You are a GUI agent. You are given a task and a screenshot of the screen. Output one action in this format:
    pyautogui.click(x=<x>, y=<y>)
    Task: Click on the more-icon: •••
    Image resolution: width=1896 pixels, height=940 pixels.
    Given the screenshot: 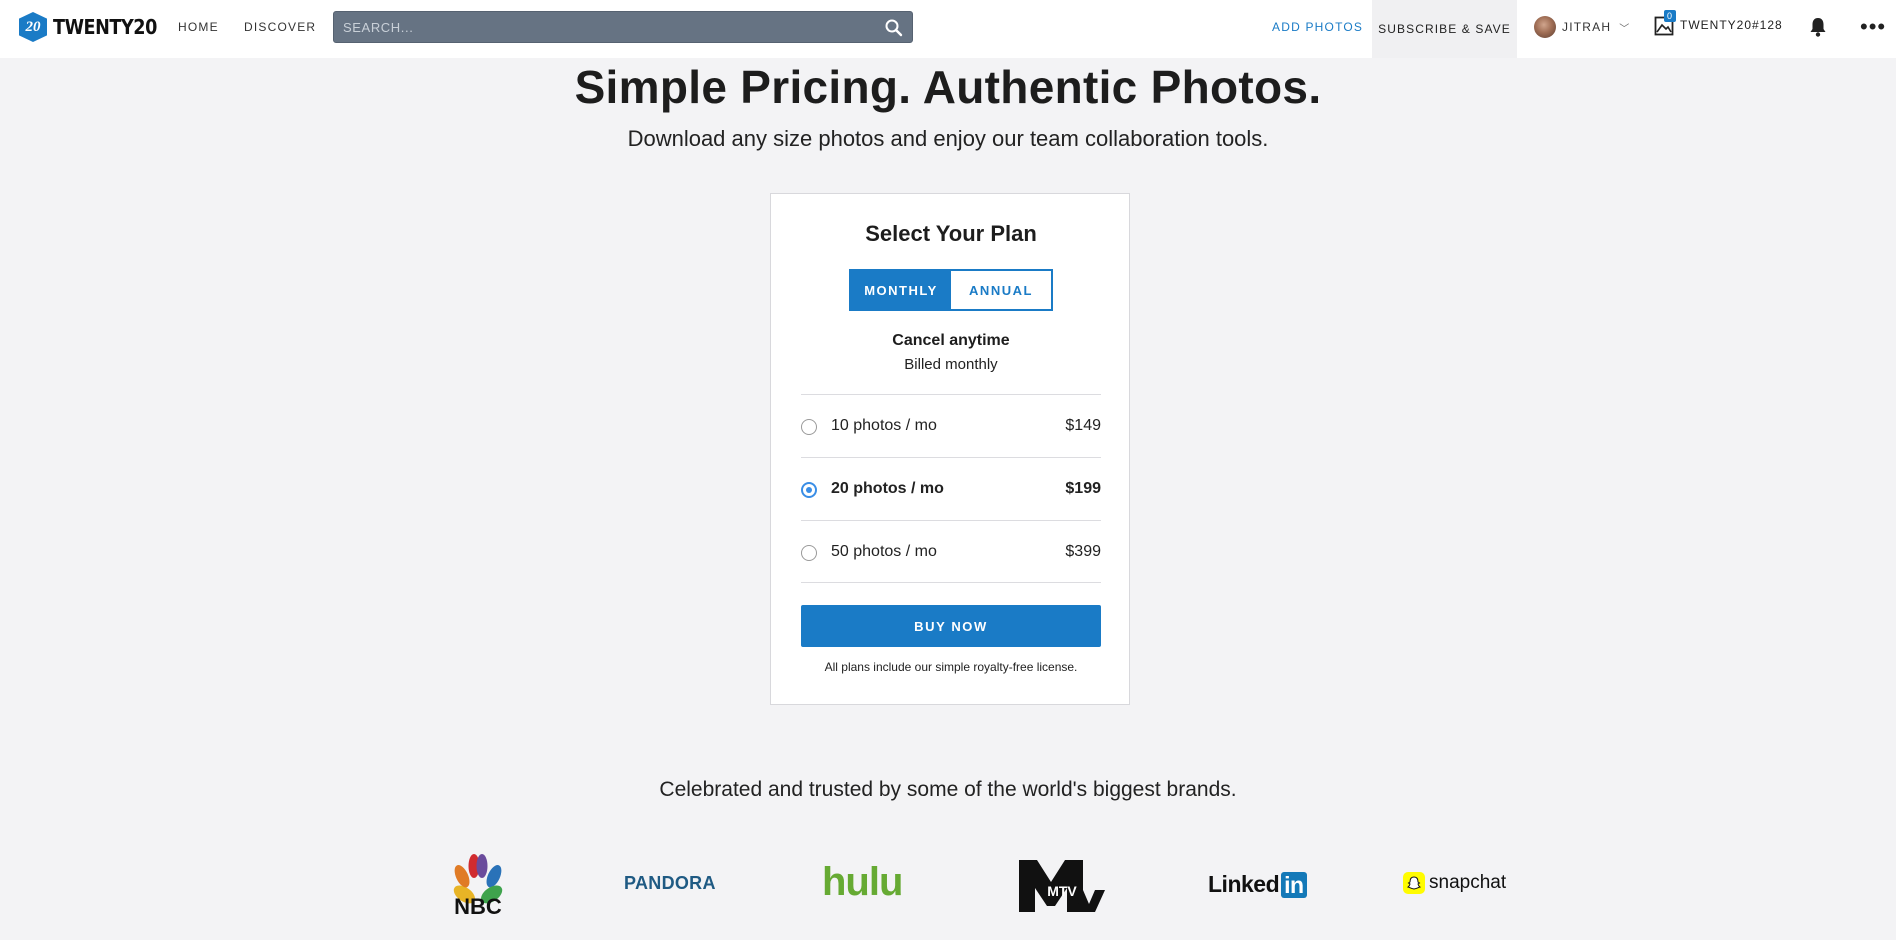 What is the action you would take?
    pyautogui.click(x=1873, y=27)
    